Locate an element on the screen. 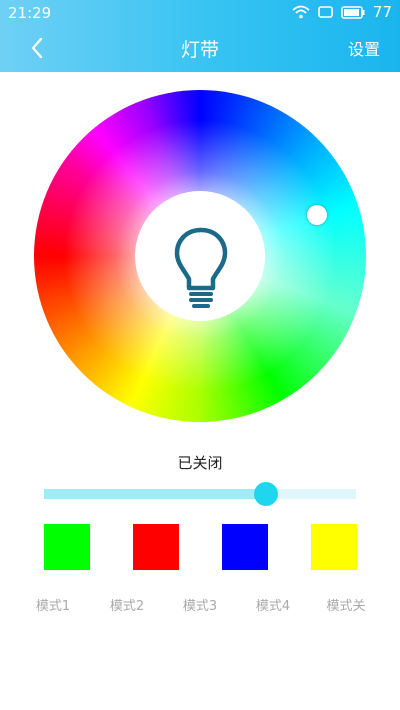 The width and height of the screenshot is (400, 710). brightness-slider is located at coordinates (200, 494).